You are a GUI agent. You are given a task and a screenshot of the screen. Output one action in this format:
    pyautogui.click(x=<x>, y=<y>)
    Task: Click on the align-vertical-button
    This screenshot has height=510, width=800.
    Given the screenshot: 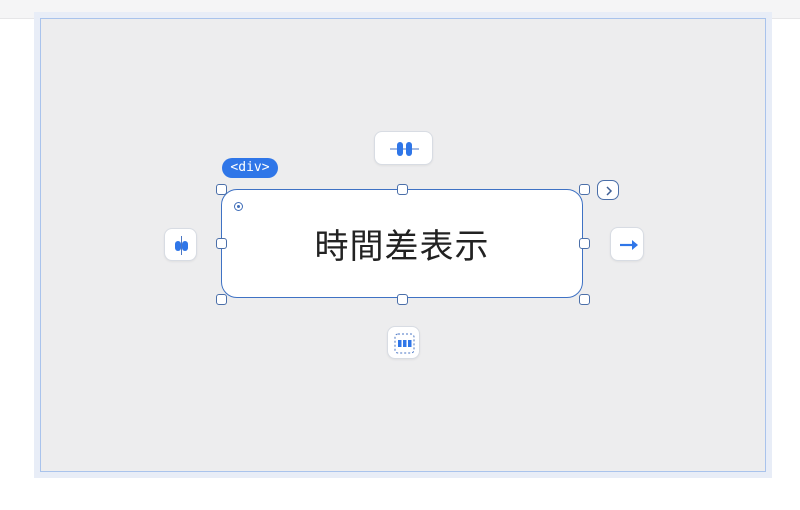 What is the action you would take?
    pyautogui.click(x=403, y=148)
    